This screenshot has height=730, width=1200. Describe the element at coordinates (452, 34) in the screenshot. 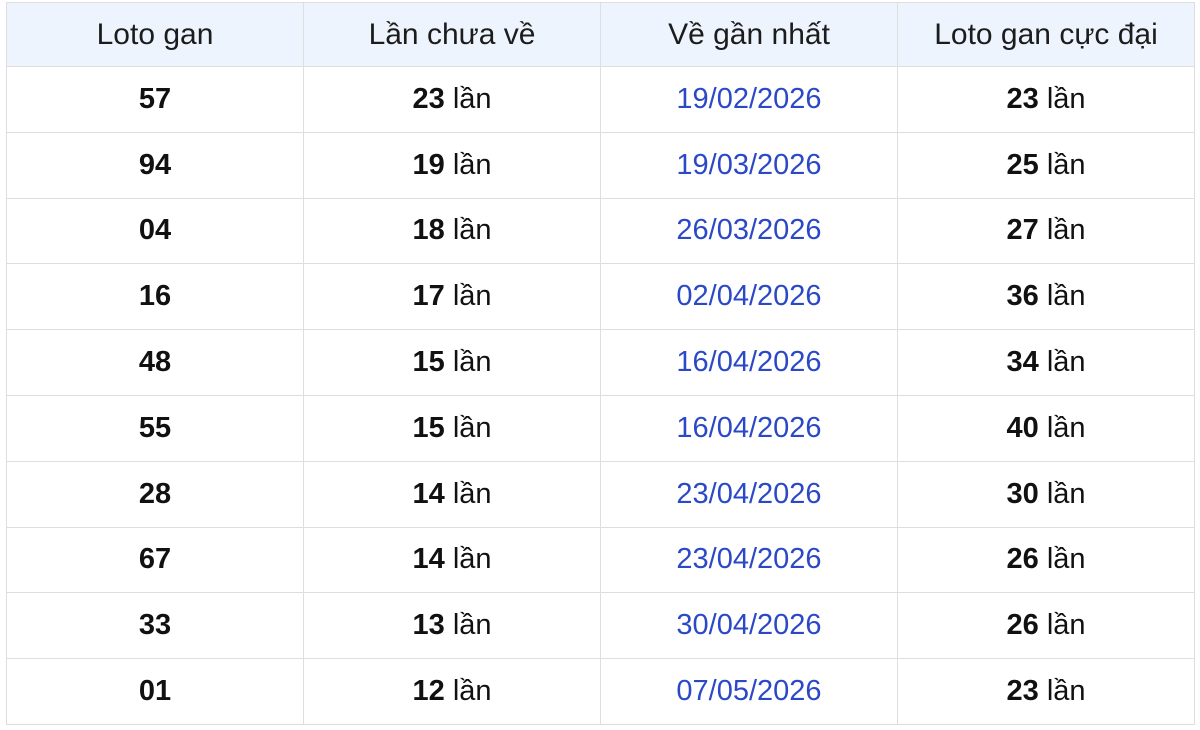

I see `header-lan-chua-ve: Lần chưa về` at that location.